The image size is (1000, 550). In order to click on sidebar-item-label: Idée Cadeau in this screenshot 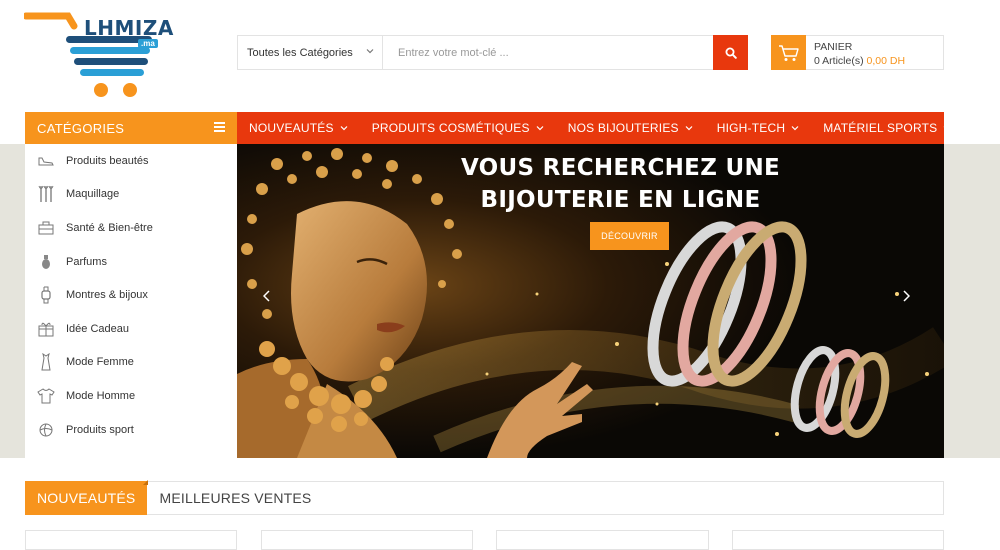, I will do `click(97, 328)`.